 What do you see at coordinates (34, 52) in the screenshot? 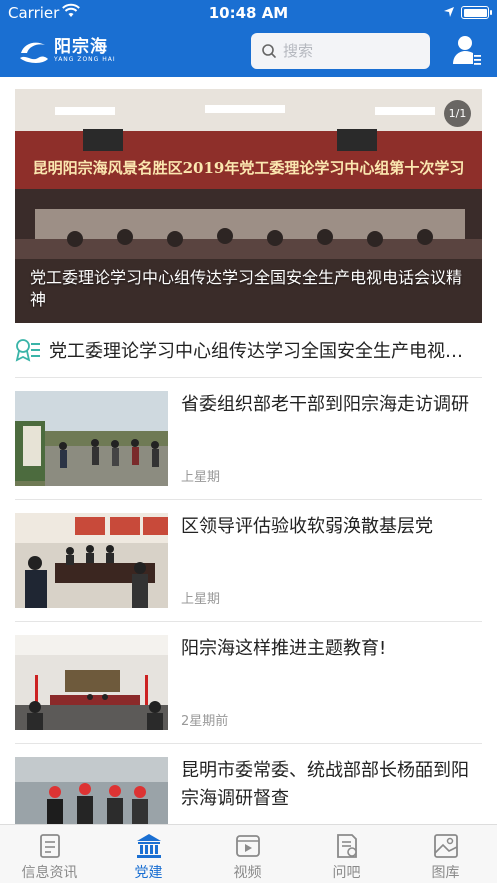
I see `wave-logo-icon` at bounding box center [34, 52].